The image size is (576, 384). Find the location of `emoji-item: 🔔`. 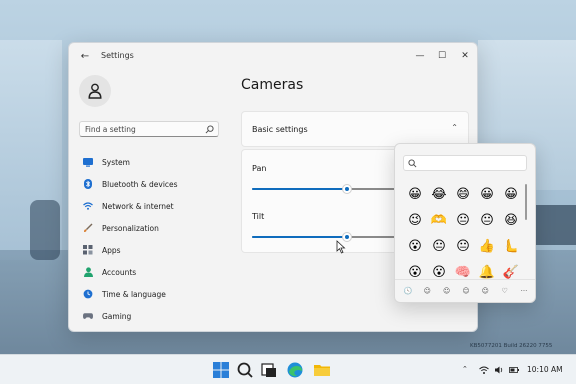

emoji-item: 🔔 is located at coordinates (487, 272).